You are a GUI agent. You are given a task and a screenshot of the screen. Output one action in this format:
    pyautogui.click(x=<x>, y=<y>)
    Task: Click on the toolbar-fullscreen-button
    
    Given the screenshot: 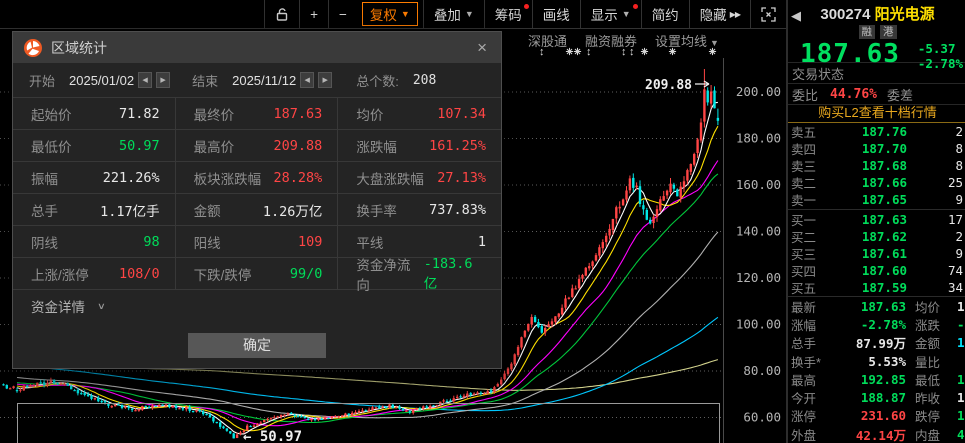 What is the action you would take?
    pyautogui.click(x=768, y=14)
    